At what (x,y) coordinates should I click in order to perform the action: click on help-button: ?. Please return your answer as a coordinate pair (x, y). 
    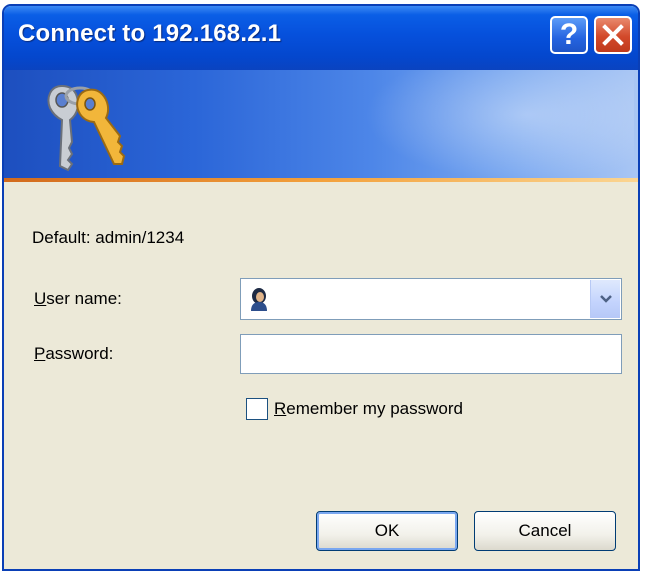
    Looking at the image, I should click on (569, 35).